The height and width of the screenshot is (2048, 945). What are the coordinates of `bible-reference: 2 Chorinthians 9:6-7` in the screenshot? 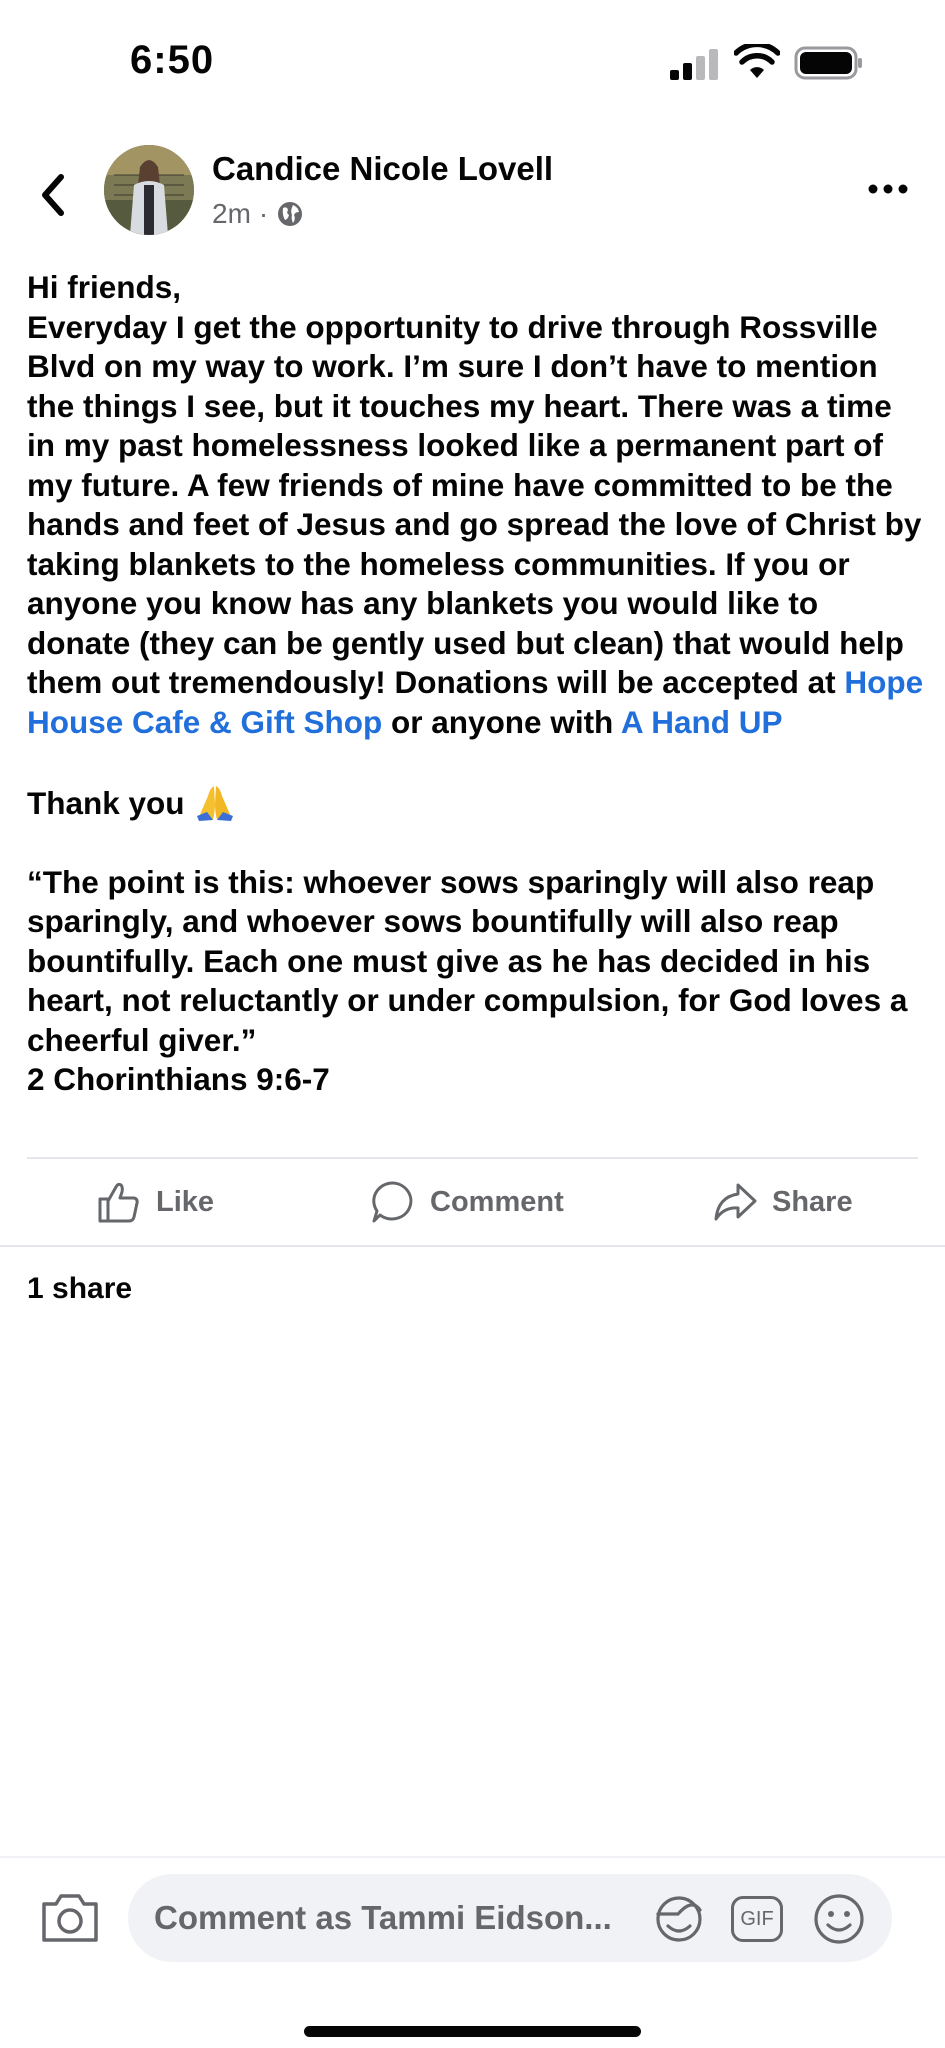 It's located at (178, 1079).